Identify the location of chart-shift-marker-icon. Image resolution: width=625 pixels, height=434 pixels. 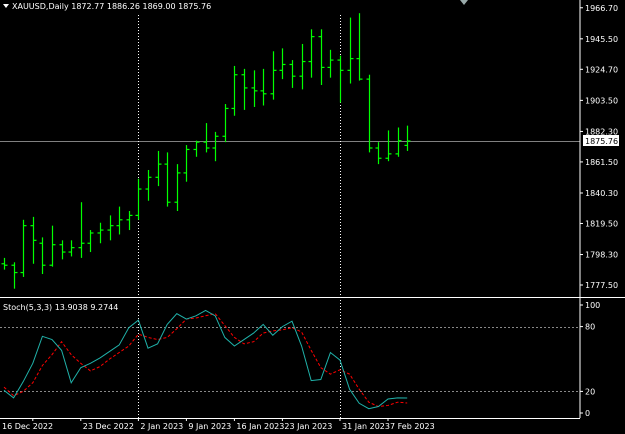
(464, 2).